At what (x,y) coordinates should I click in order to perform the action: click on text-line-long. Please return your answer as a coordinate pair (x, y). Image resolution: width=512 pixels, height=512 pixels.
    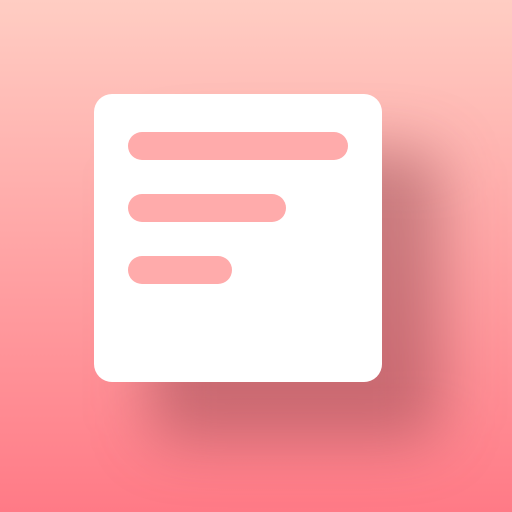
    Looking at the image, I should click on (238, 146).